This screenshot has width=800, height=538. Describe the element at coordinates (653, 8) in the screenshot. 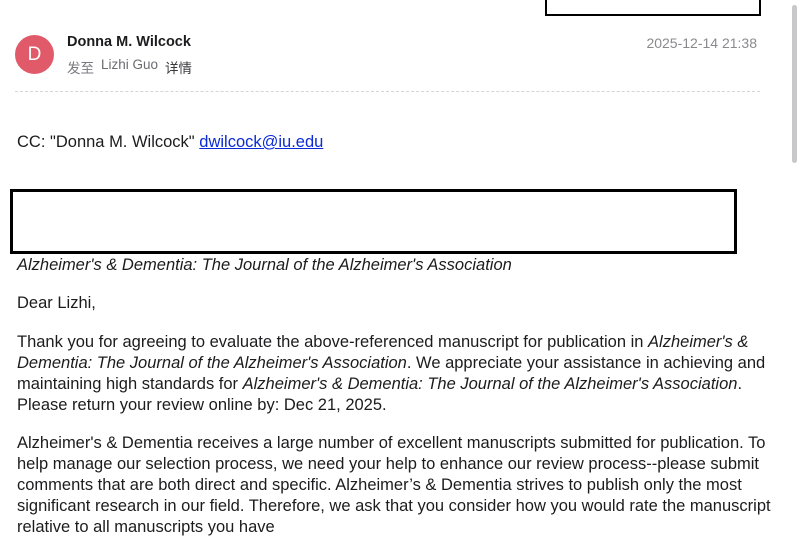

I see `redaction-box-top` at that location.